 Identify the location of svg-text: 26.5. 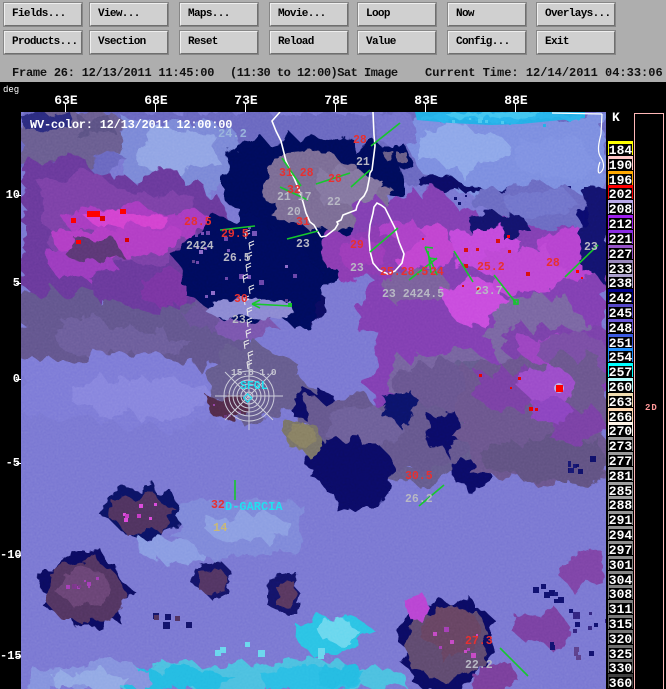
(237, 258).